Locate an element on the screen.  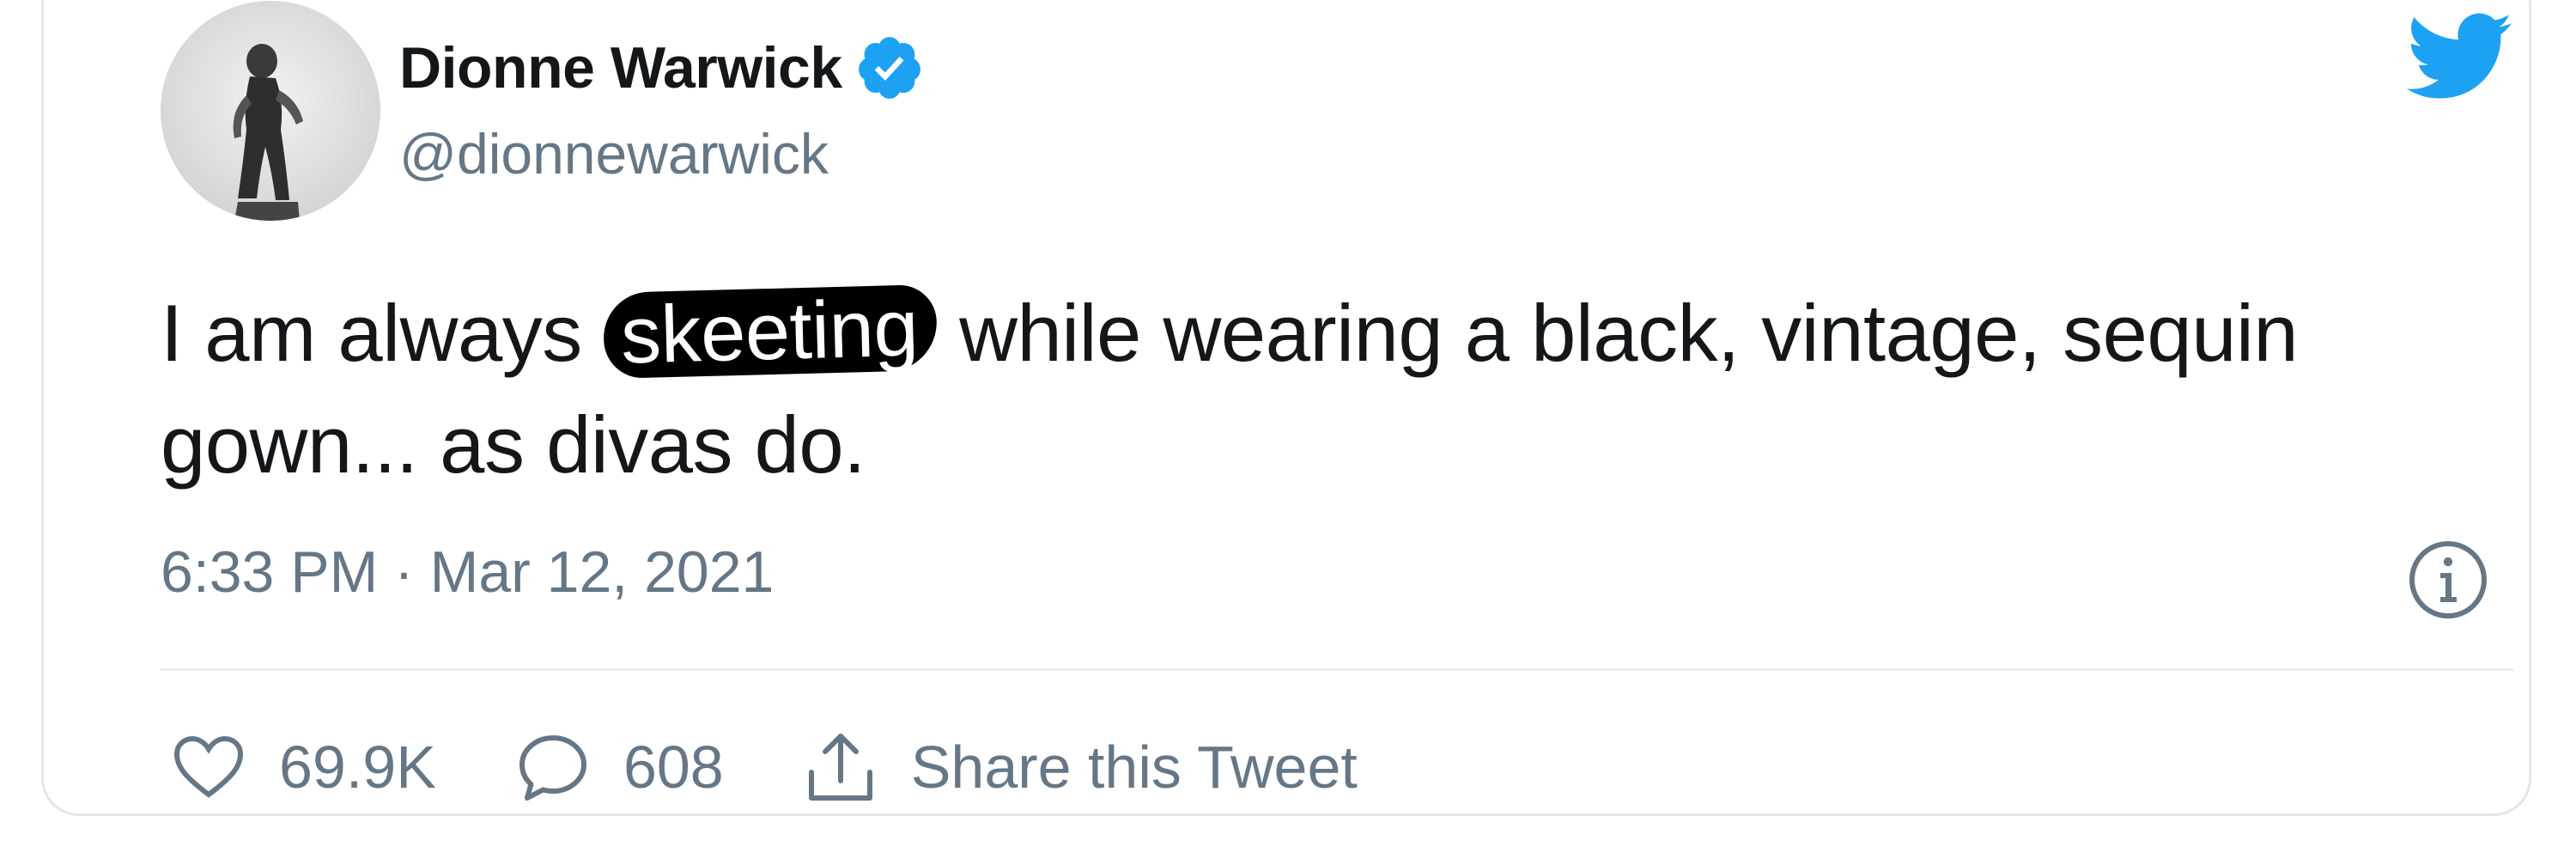
author-handle: @dionnewarwick is located at coordinates (614, 153).